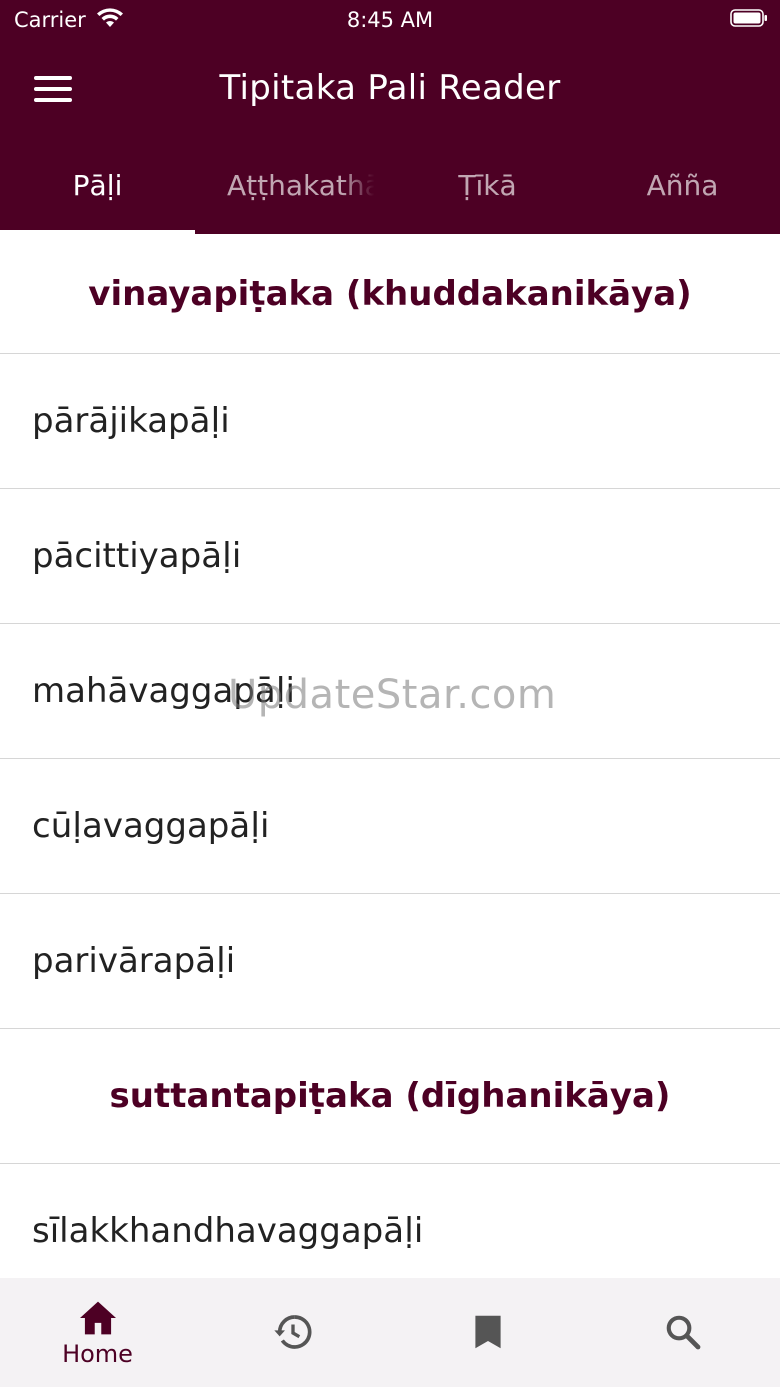  I want to click on nav-history, so click(292, 1332).